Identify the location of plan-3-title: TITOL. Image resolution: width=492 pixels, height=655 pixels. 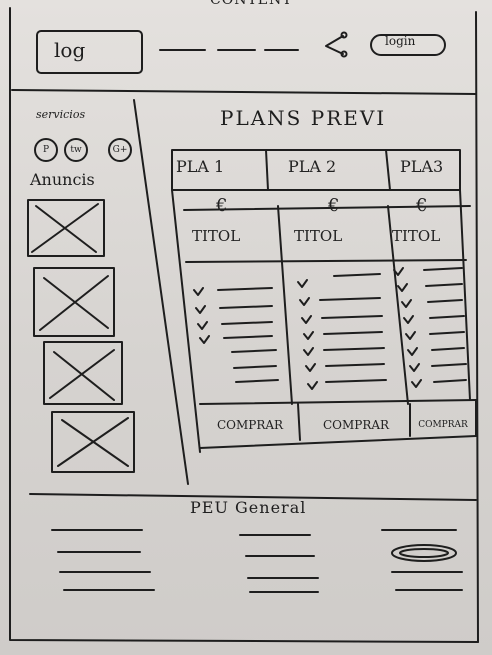
(416, 236).